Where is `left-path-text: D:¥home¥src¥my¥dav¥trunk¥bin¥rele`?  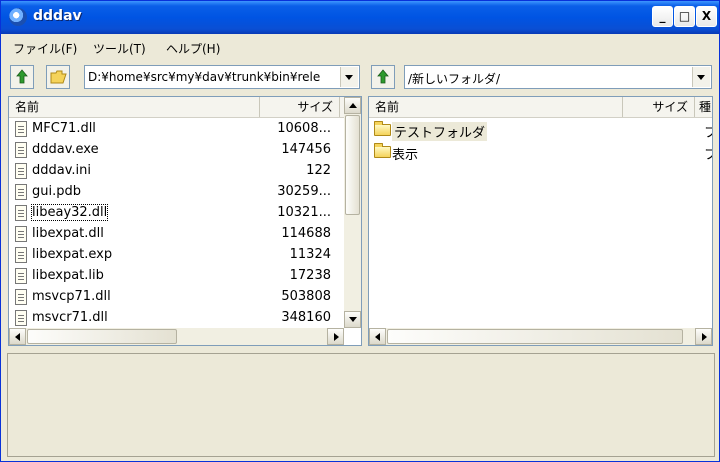 left-path-text: D:¥home¥src¥my¥dav¥trunk¥bin¥rele is located at coordinates (204, 77).